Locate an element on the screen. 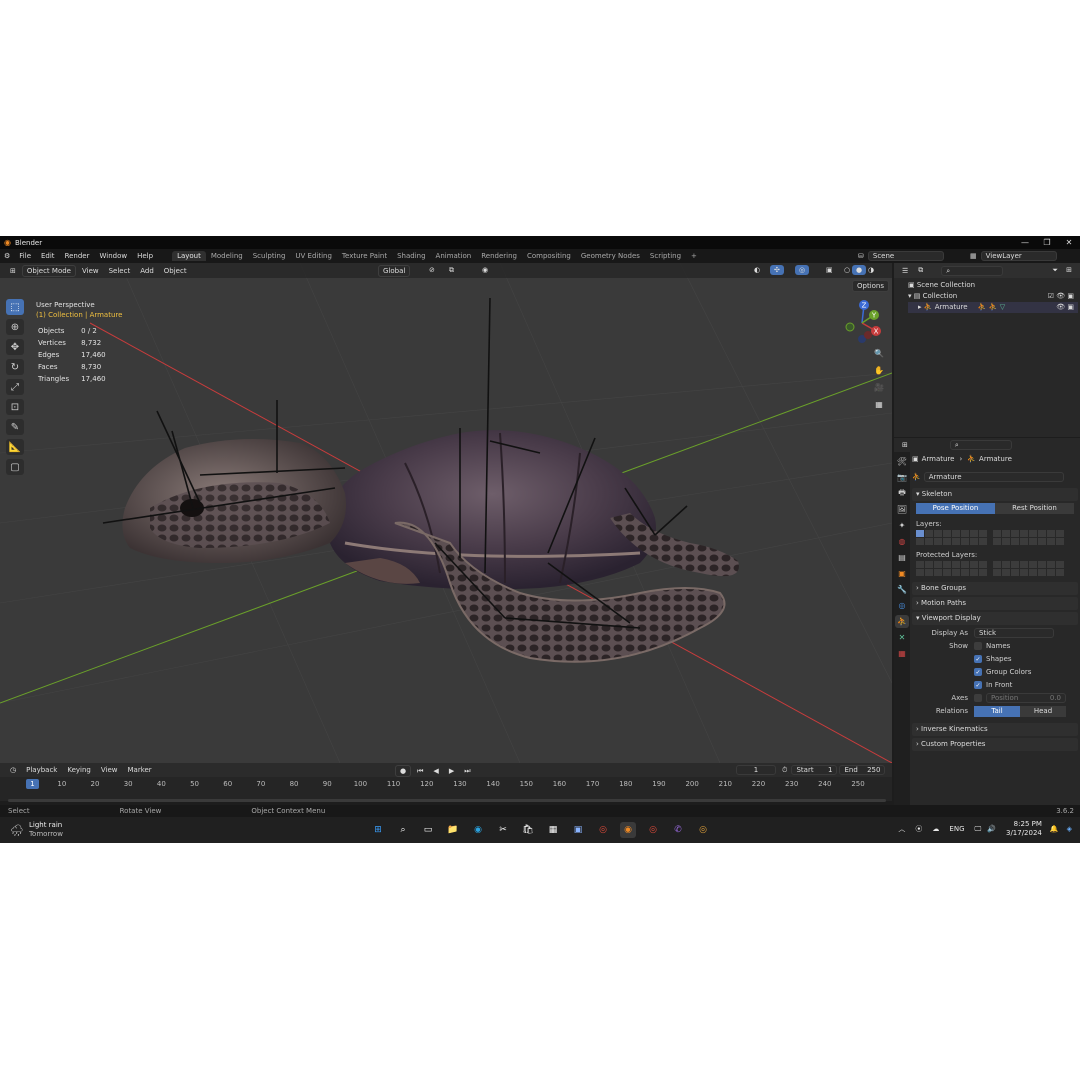 The image size is (1080, 1080). jump-start-icon: ⏮ is located at coordinates (420, 771).